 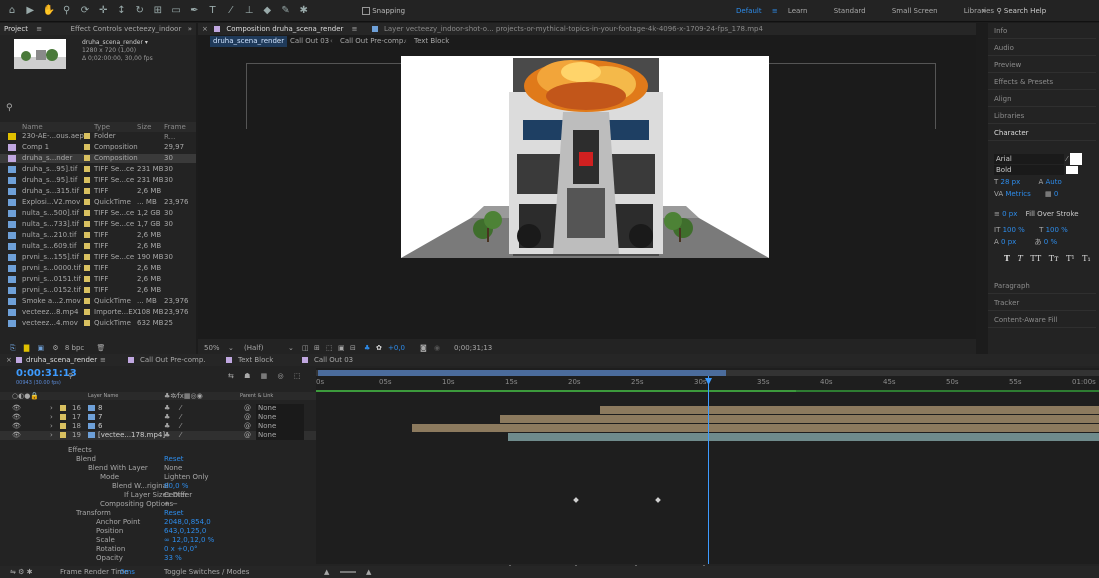 I want to click on project-item: nulta_s...733].tif TIFF Se...ce 1,7 GB 30, so click(x=98, y=224).